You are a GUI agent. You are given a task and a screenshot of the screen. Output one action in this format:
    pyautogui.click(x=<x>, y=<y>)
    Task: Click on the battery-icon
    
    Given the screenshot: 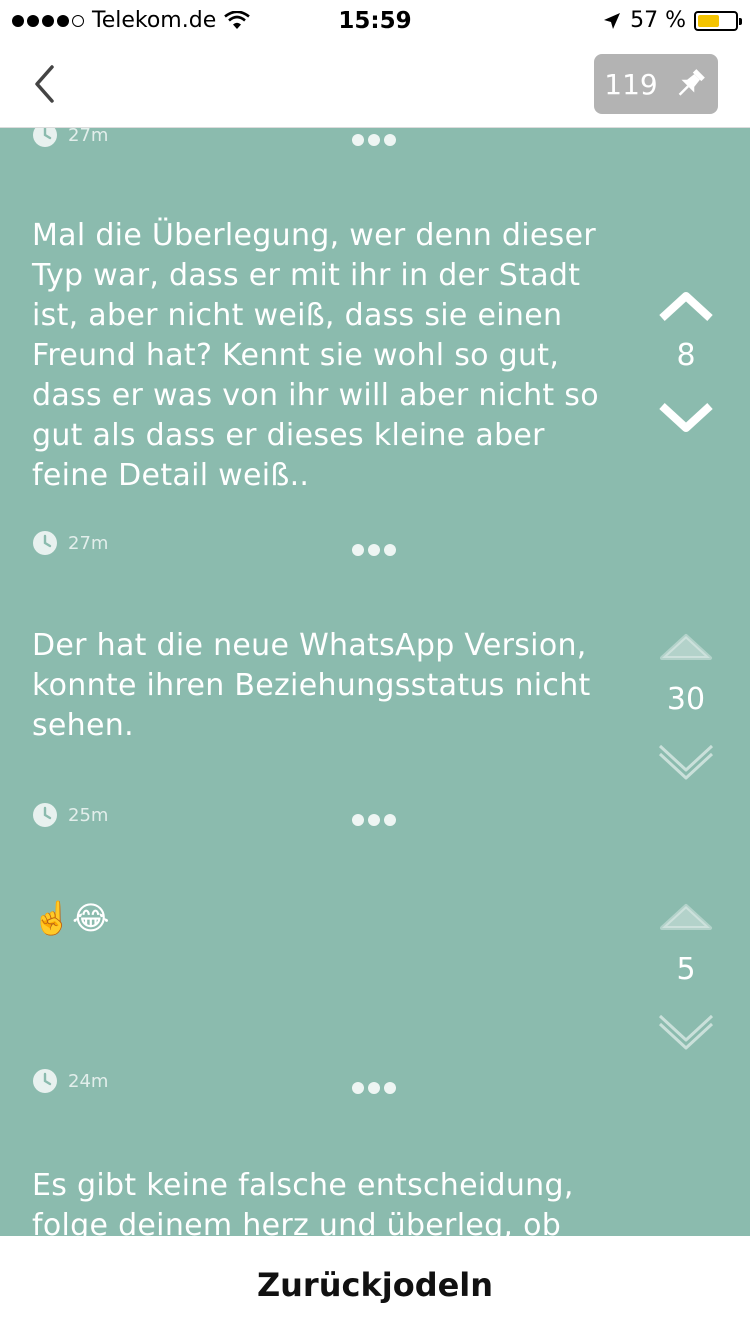 What is the action you would take?
    pyautogui.click(x=718, y=20)
    